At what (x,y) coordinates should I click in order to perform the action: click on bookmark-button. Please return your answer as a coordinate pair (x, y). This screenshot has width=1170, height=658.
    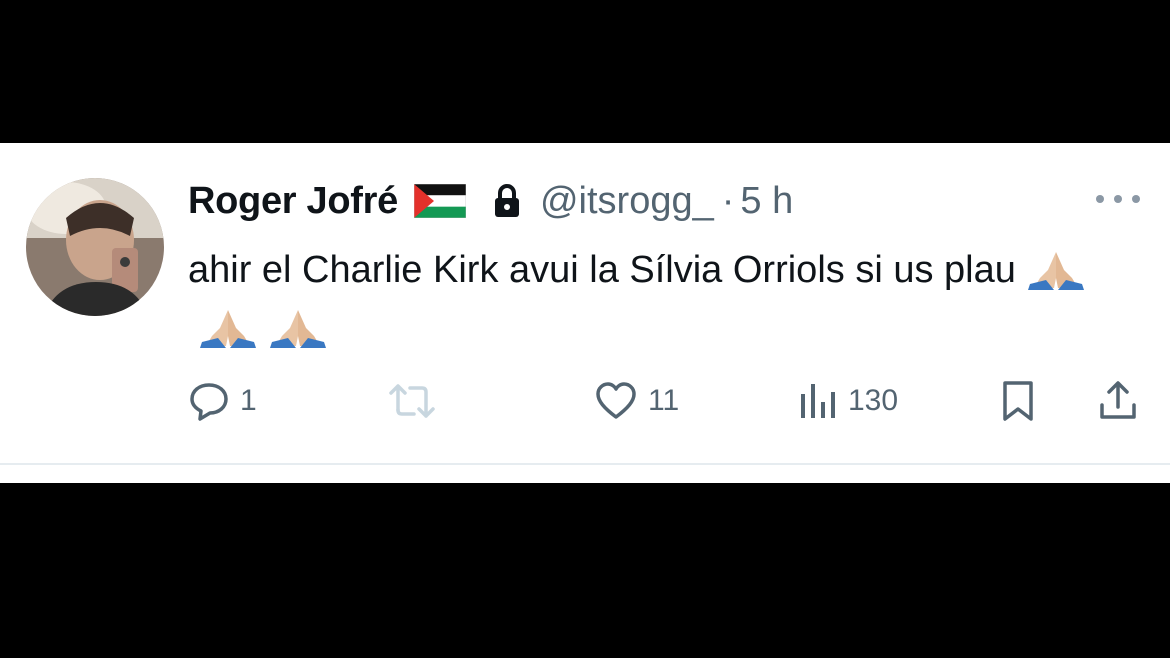
    Looking at the image, I should click on (1018, 401).